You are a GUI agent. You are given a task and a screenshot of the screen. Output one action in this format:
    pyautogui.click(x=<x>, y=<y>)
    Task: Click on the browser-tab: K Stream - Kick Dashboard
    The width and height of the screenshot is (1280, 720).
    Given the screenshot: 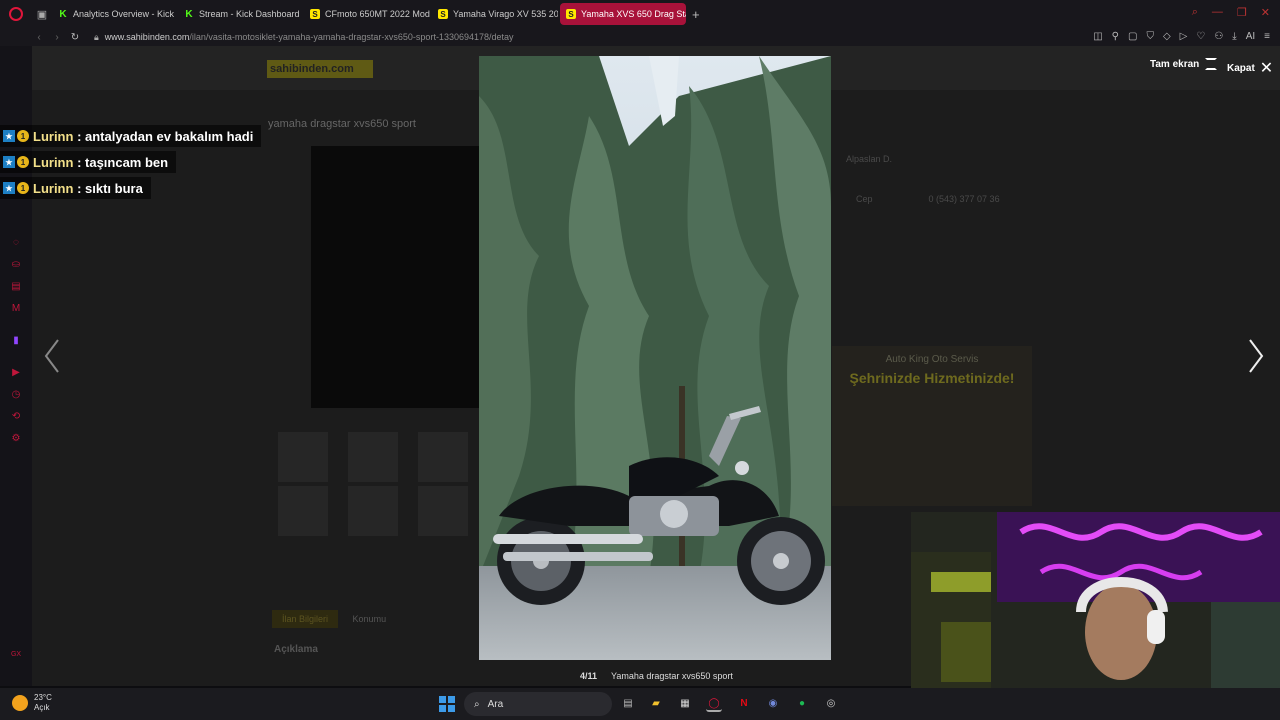 What is the action you would take?
    pyautogui.click(x=240, y=14)
    